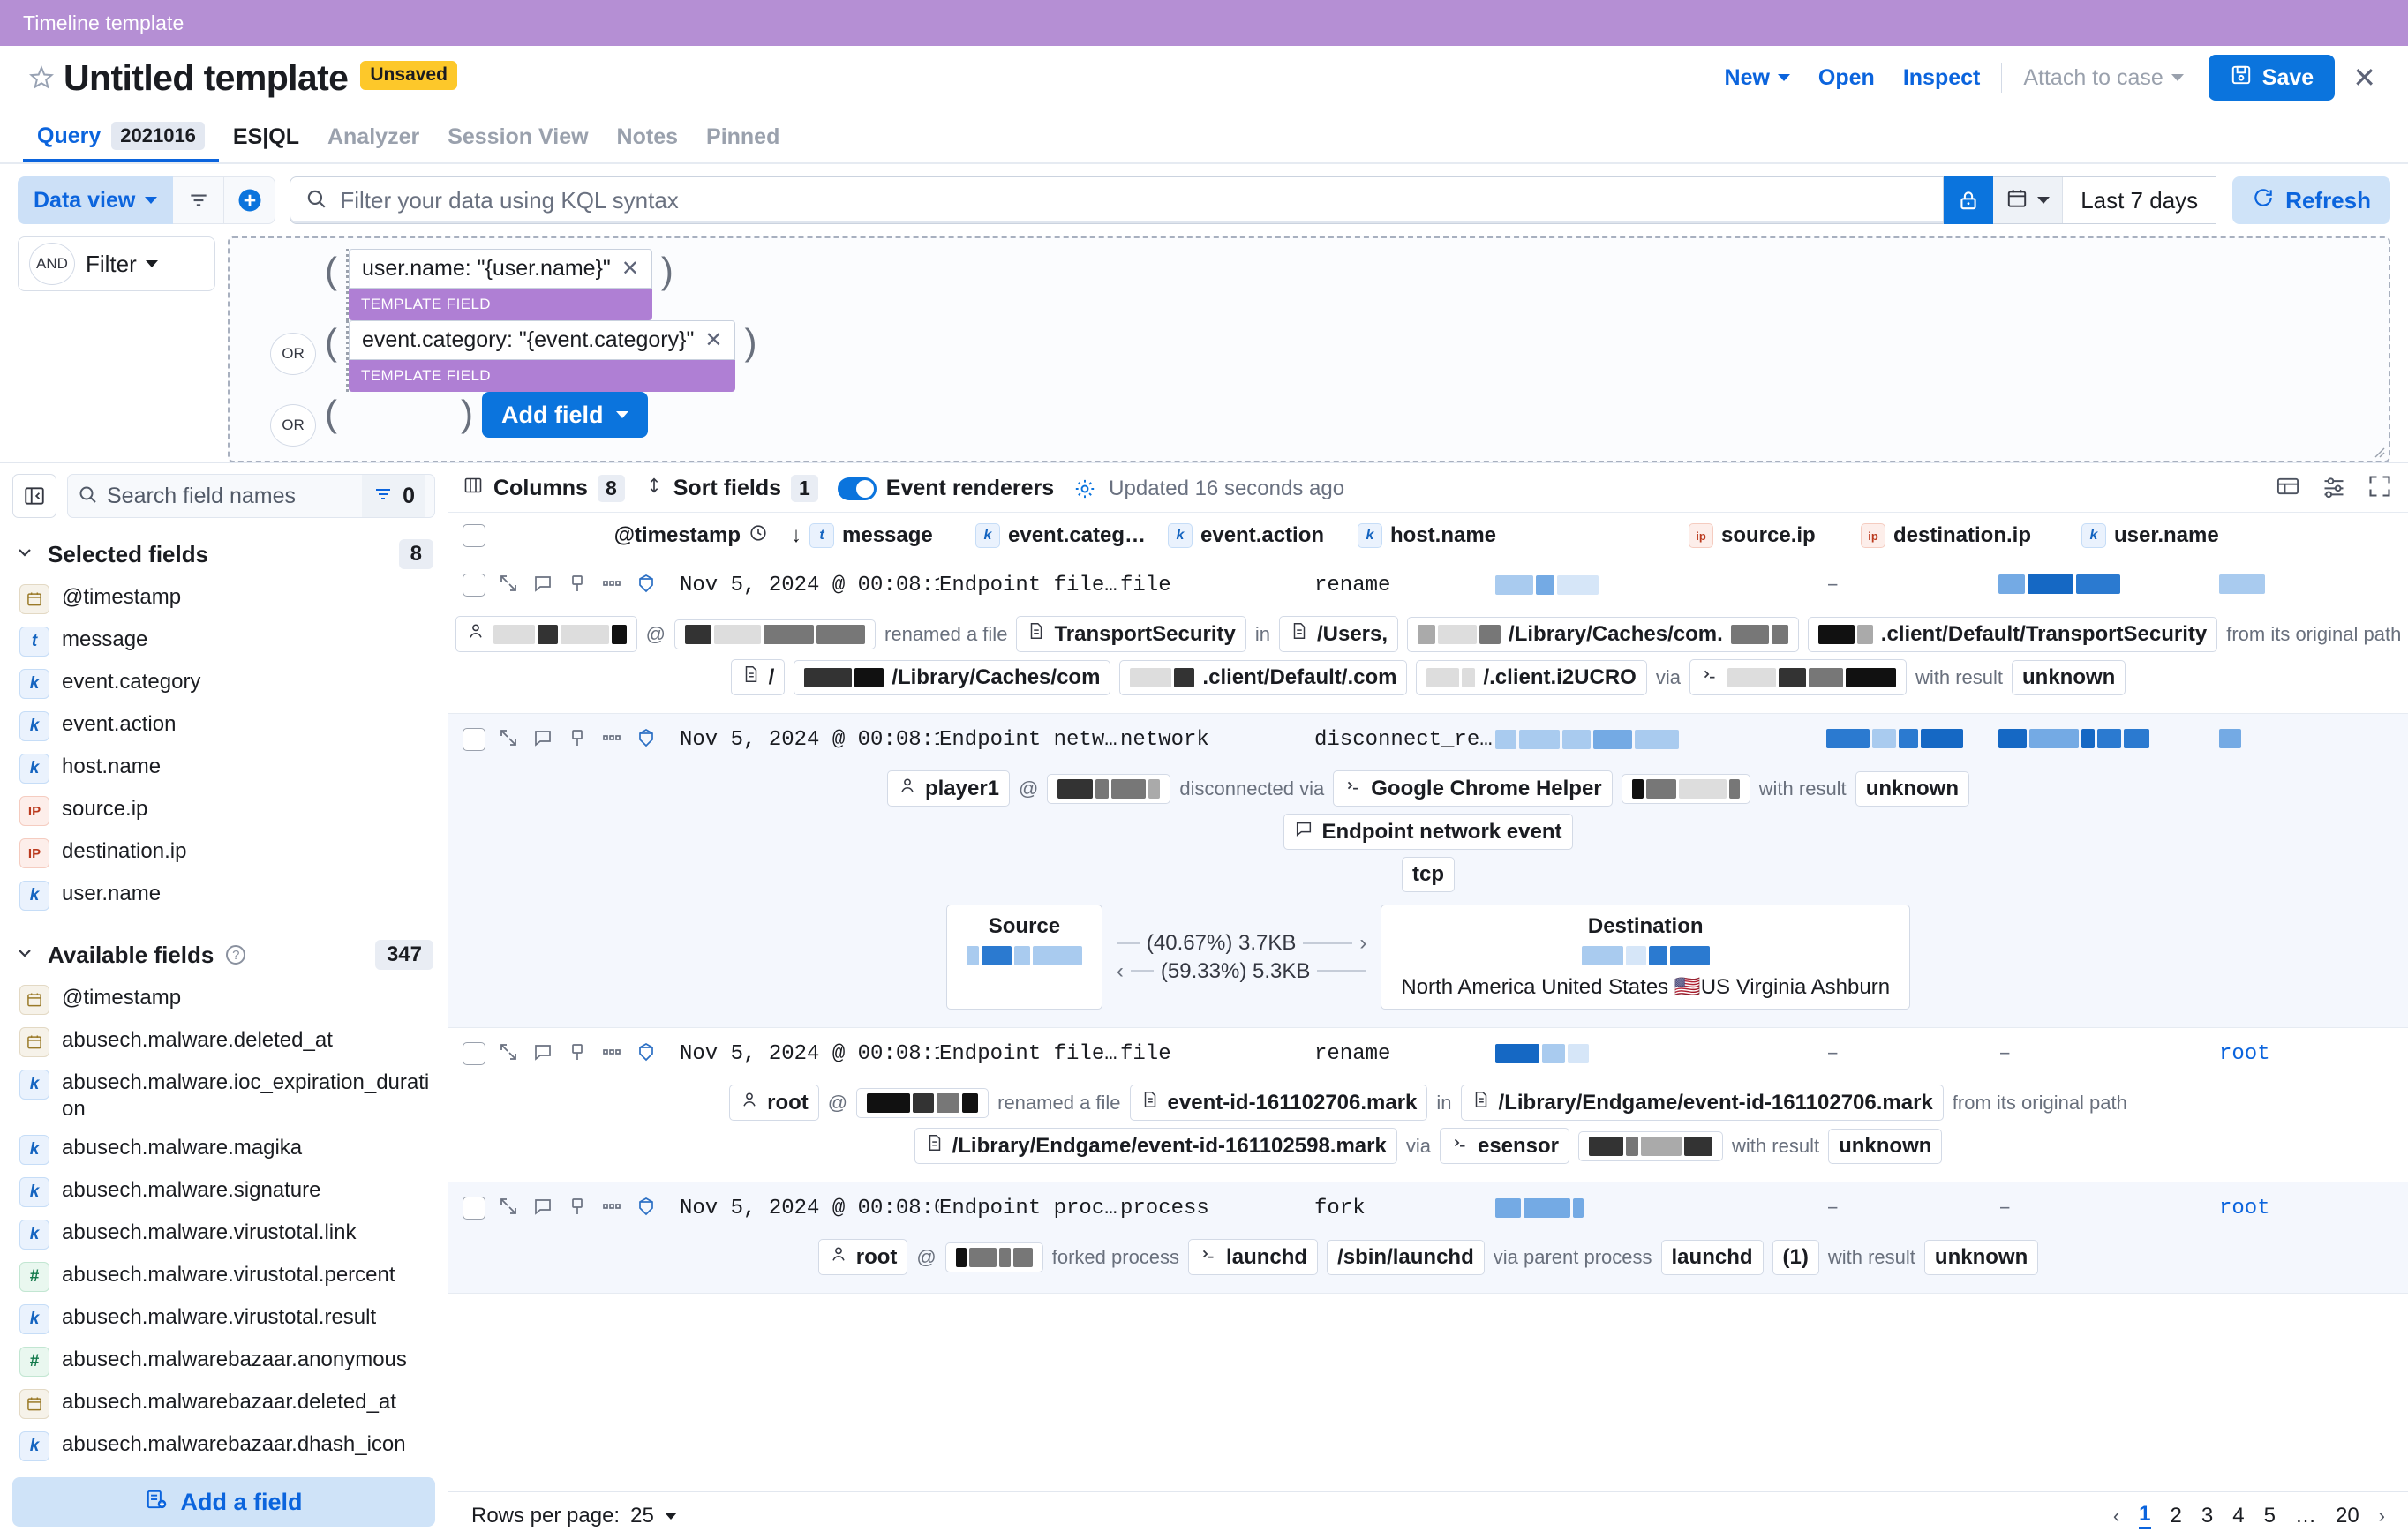  Describe the element at coordinates (224, 553) in the screenshot. I see `selected-fields-header: Selected fields 8` at that location.